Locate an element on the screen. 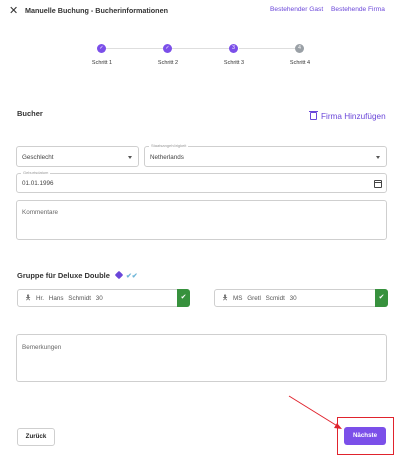 This screenshot has width=396, height=456. calendar-icon is located at coordinates (378, 184).